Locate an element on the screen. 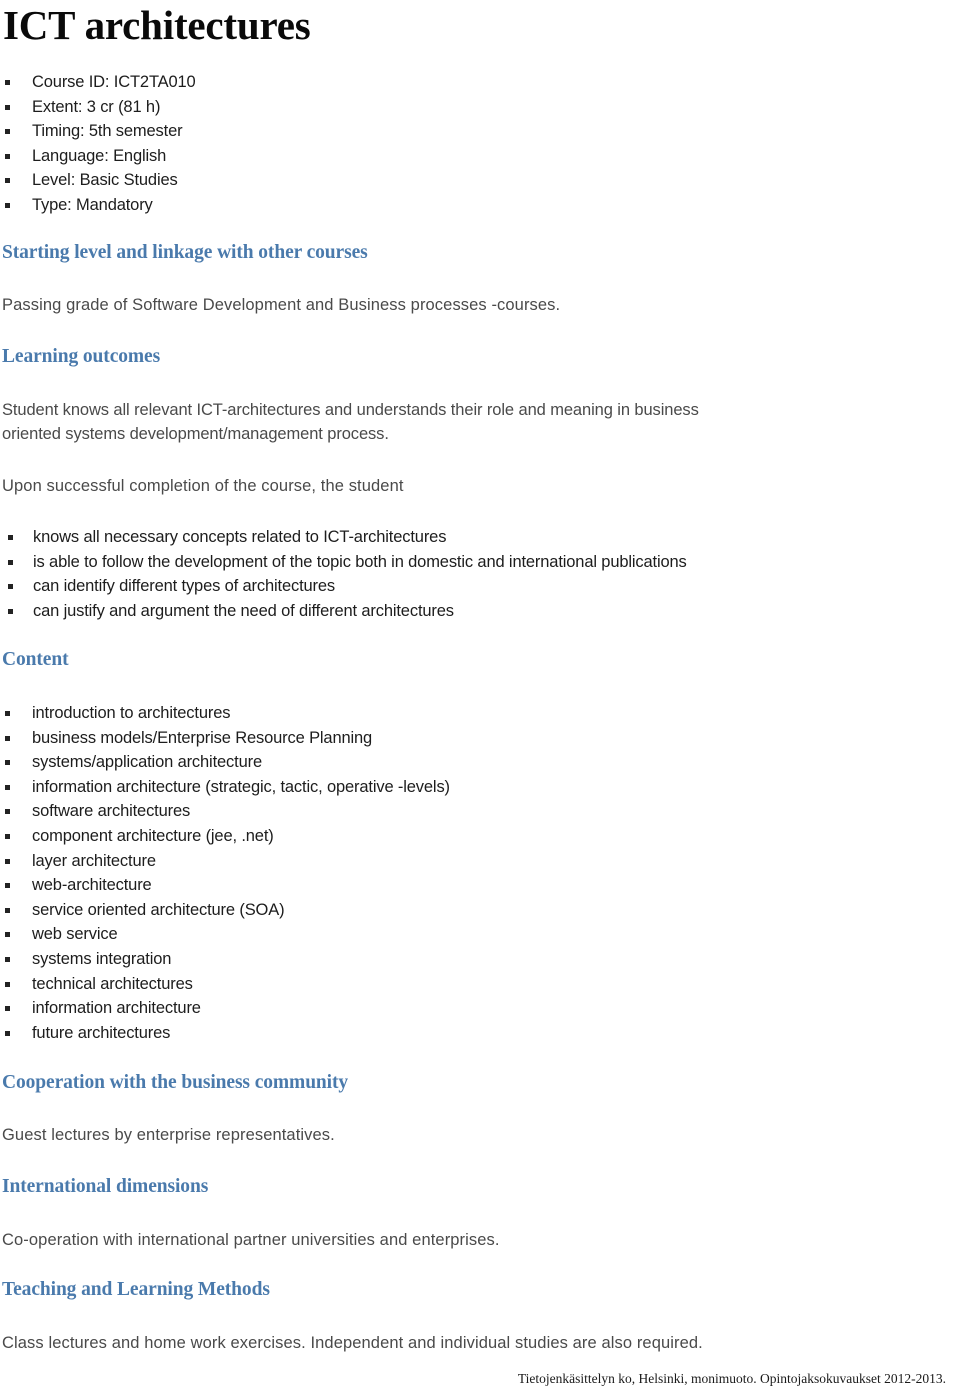 This screenshot has height=1395, width=960. list-item-label: web-architecture is located at coordinates (92, 885).